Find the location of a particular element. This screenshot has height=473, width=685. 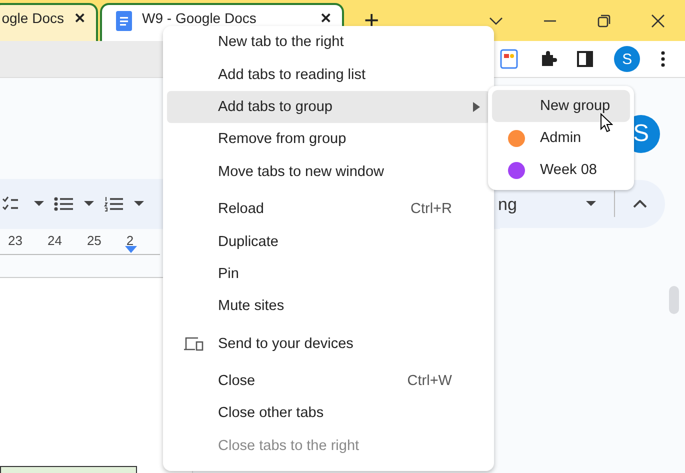

close-icon is located at coordinates (658, 21).